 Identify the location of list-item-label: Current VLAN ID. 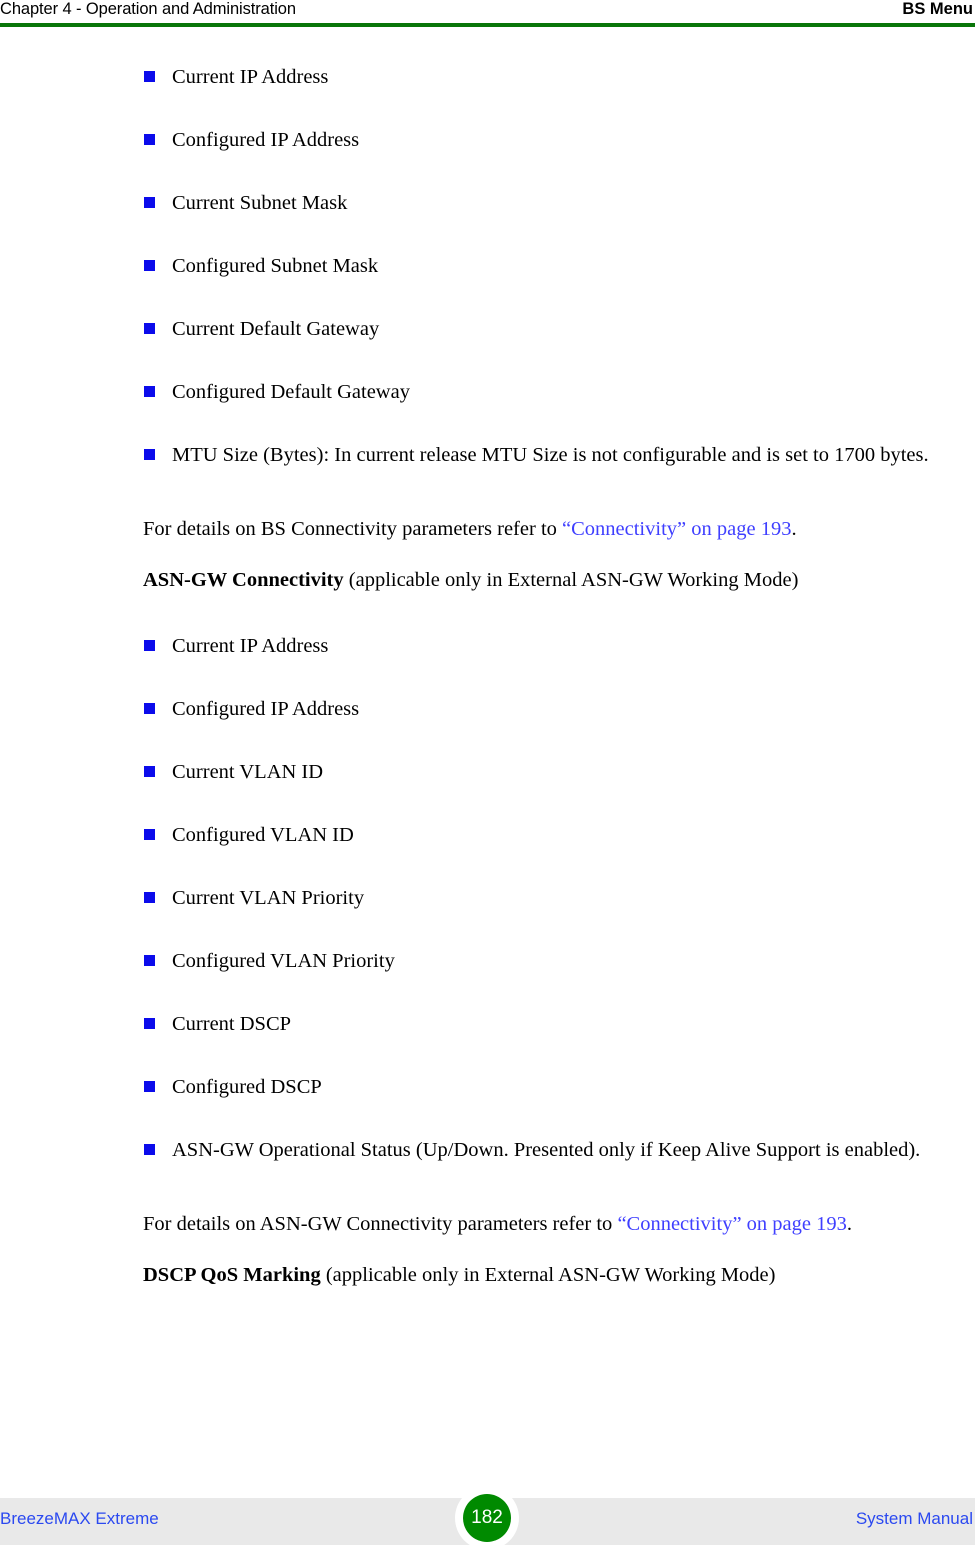
(248, 772).